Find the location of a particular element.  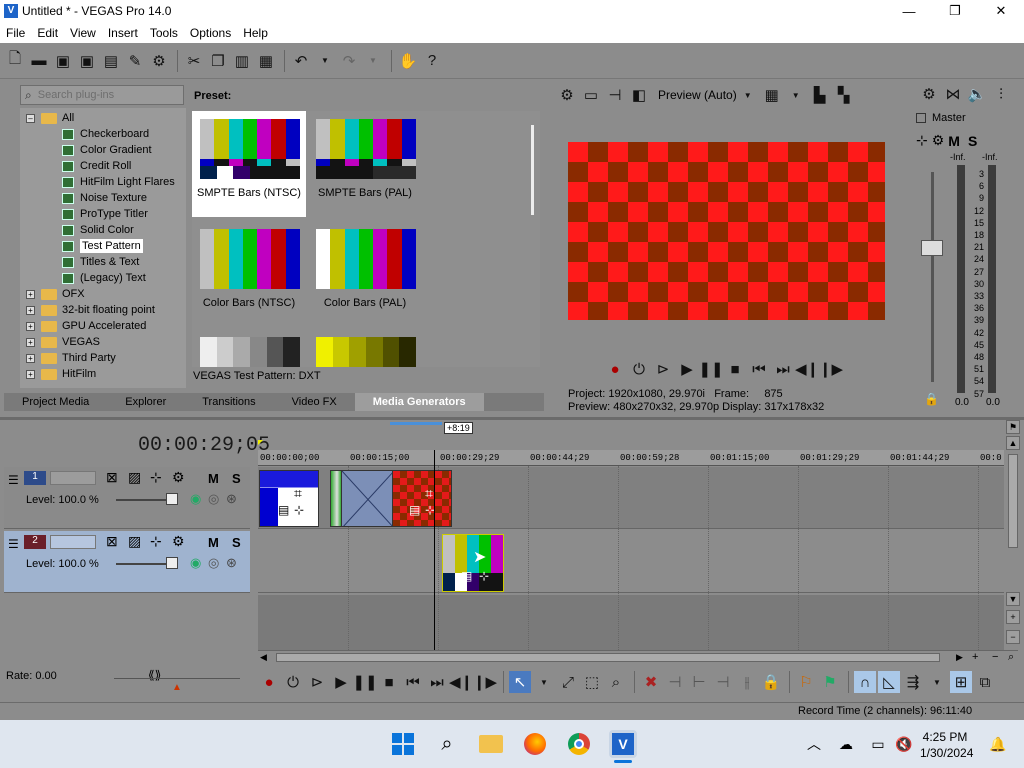

preset-yellow-ramp is located at coordinates (365, 348).